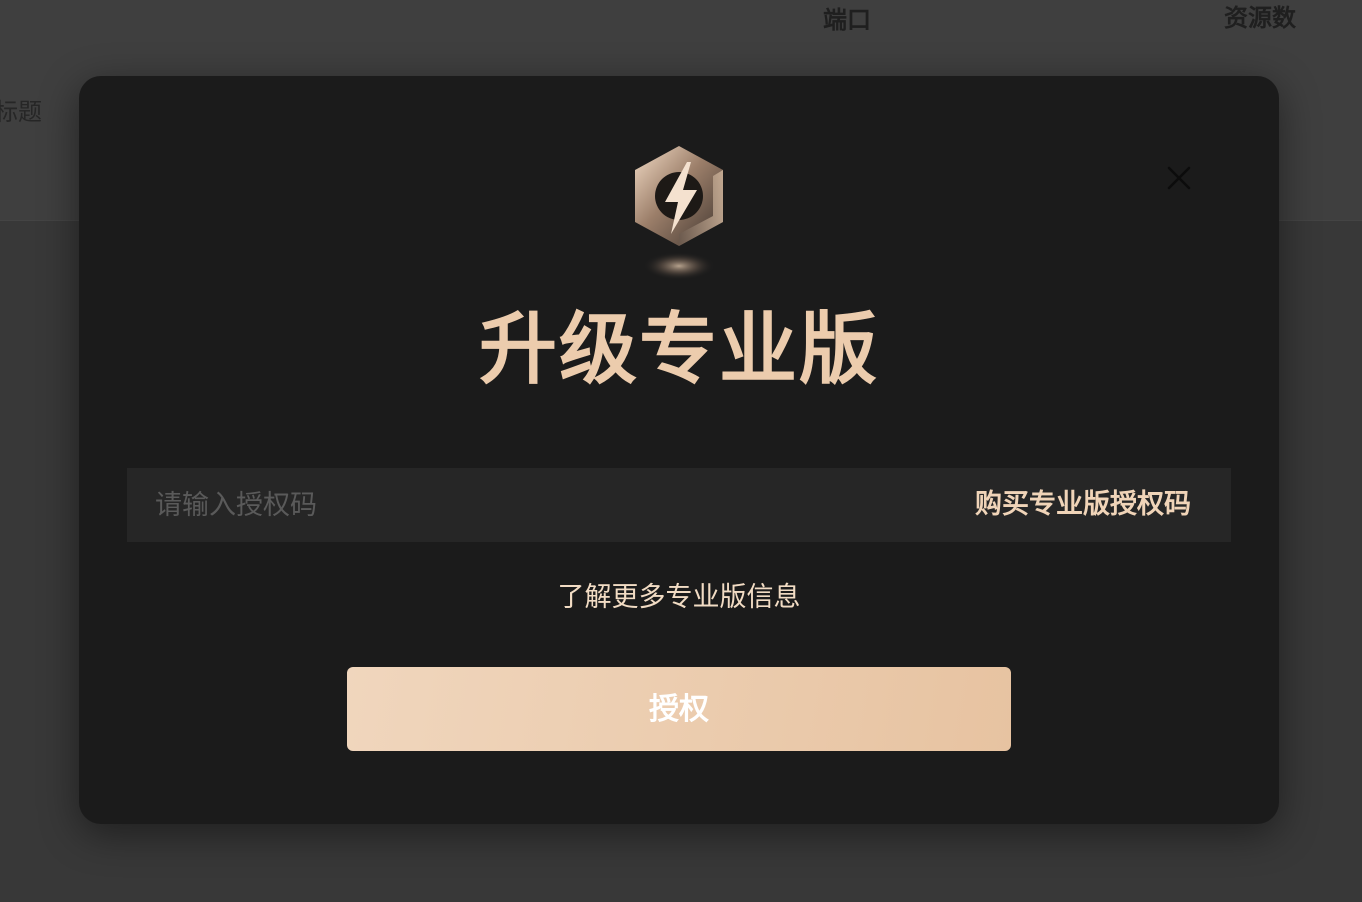 The height and width of the screenshot is (902, 1362). Describe the element at coordinates (847, 20) in the screenshot. I see `column-header-port: 端口` at that location.